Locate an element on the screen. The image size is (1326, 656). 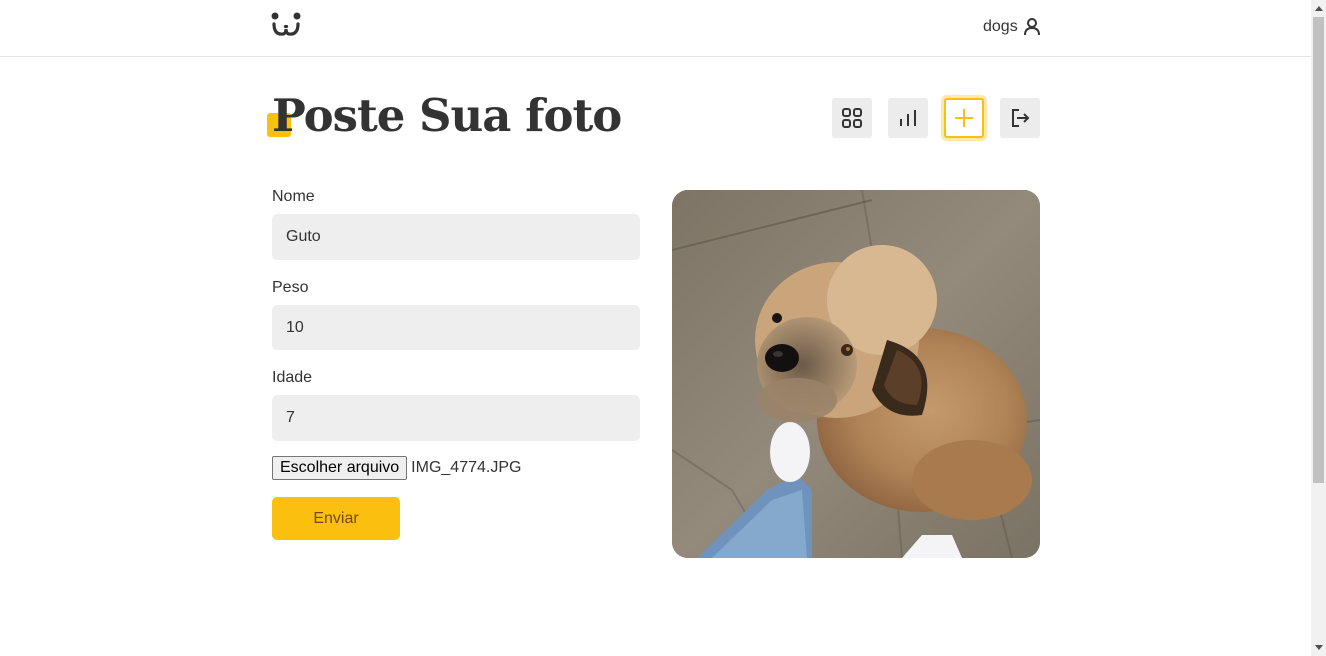
page-scrollbar is located at coordinates (1318, 328).